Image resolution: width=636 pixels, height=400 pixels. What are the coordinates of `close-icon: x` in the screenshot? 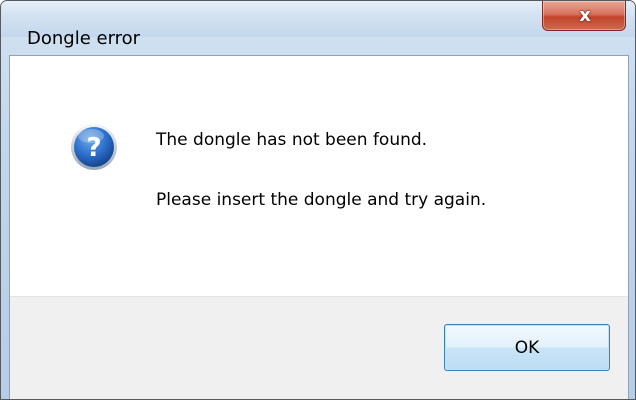 It's located at (585, 15).